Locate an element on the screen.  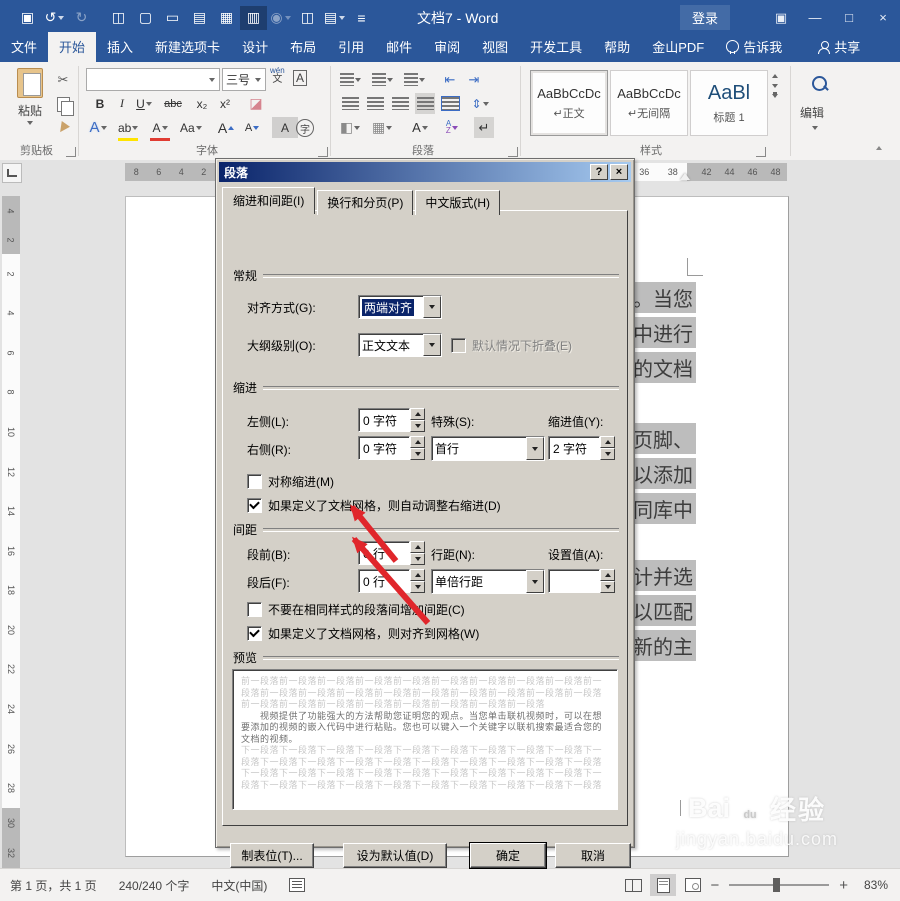
minimize-button: — is located at coordinates (815, 17).